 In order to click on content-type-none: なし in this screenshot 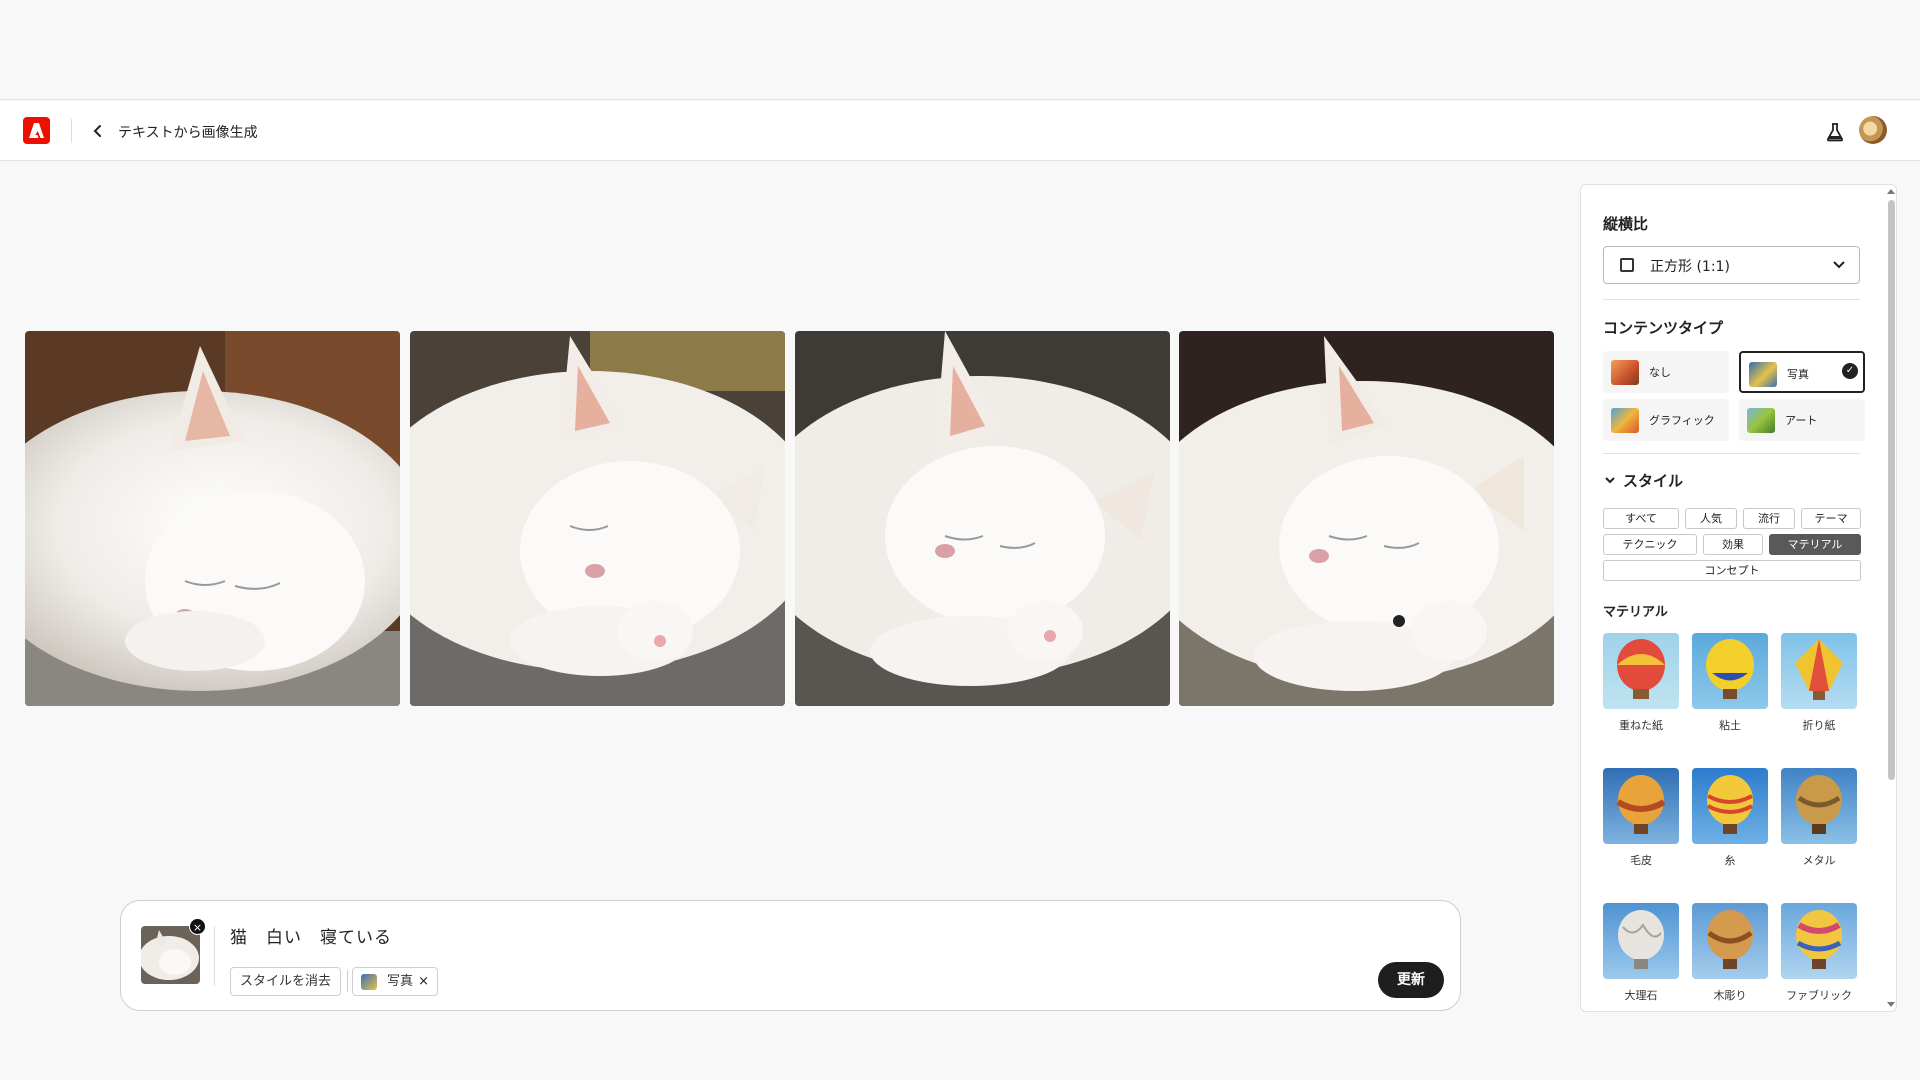, I will do `click(1666, 372)`.